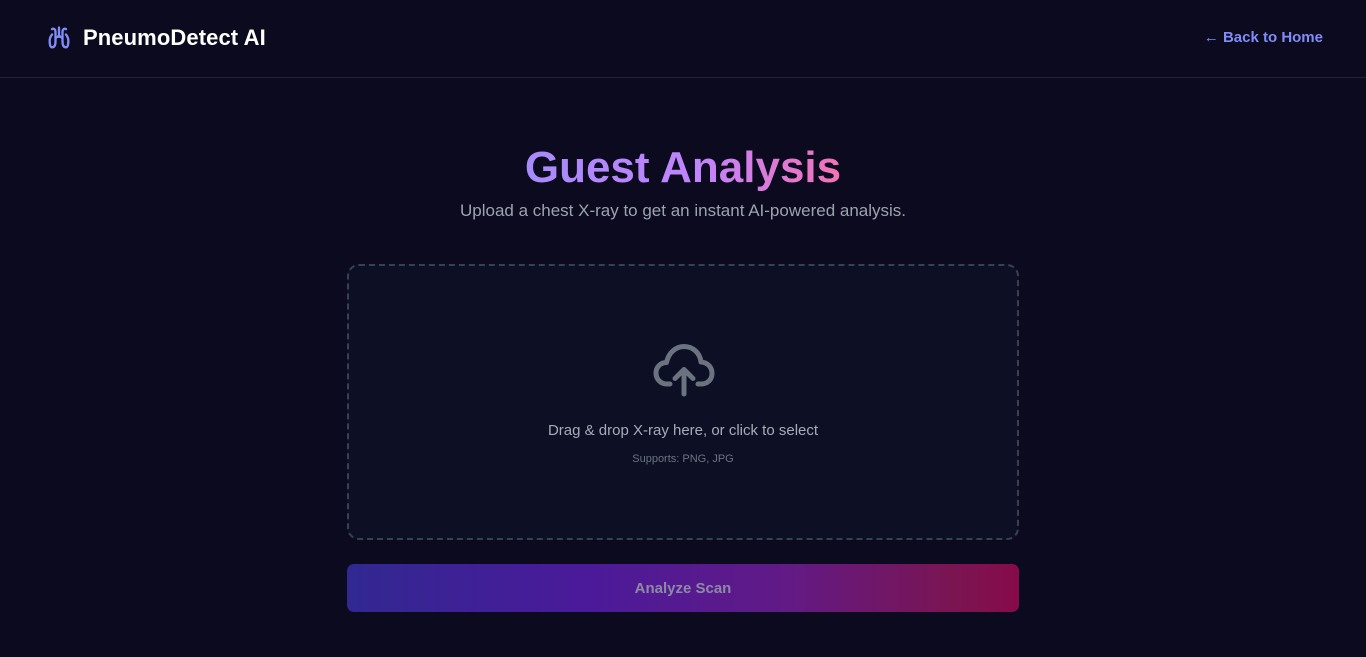  I want to click on supported-formats: Supports: PNG, JPG, so click(683, 459).